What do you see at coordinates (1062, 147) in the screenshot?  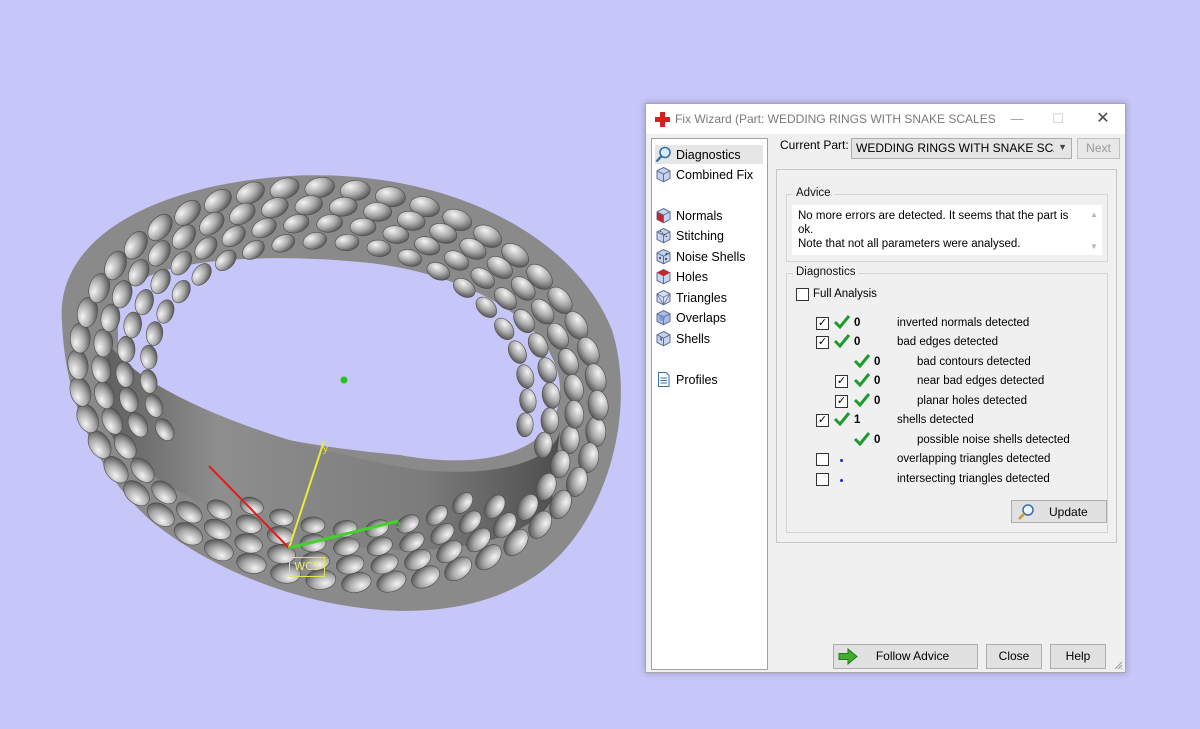 I see `chevron-down-icon: ▼` at bounding box center [1062, 147].